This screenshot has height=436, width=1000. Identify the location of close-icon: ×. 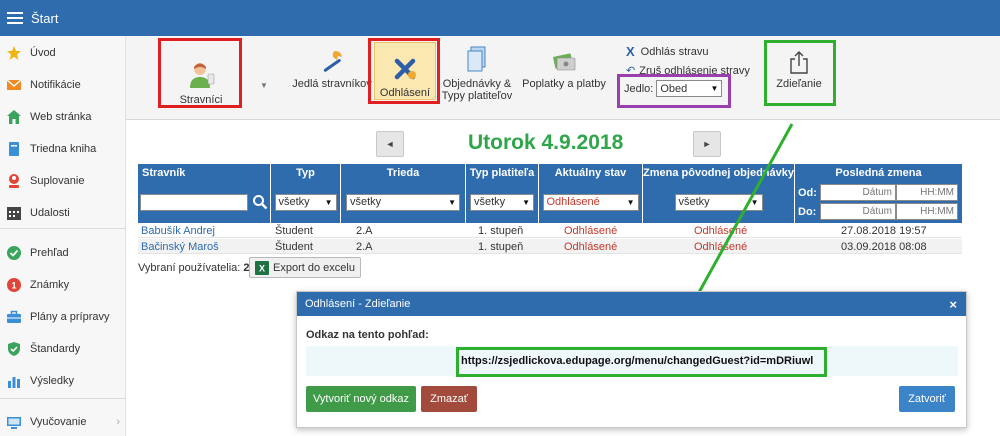
(953, 304).